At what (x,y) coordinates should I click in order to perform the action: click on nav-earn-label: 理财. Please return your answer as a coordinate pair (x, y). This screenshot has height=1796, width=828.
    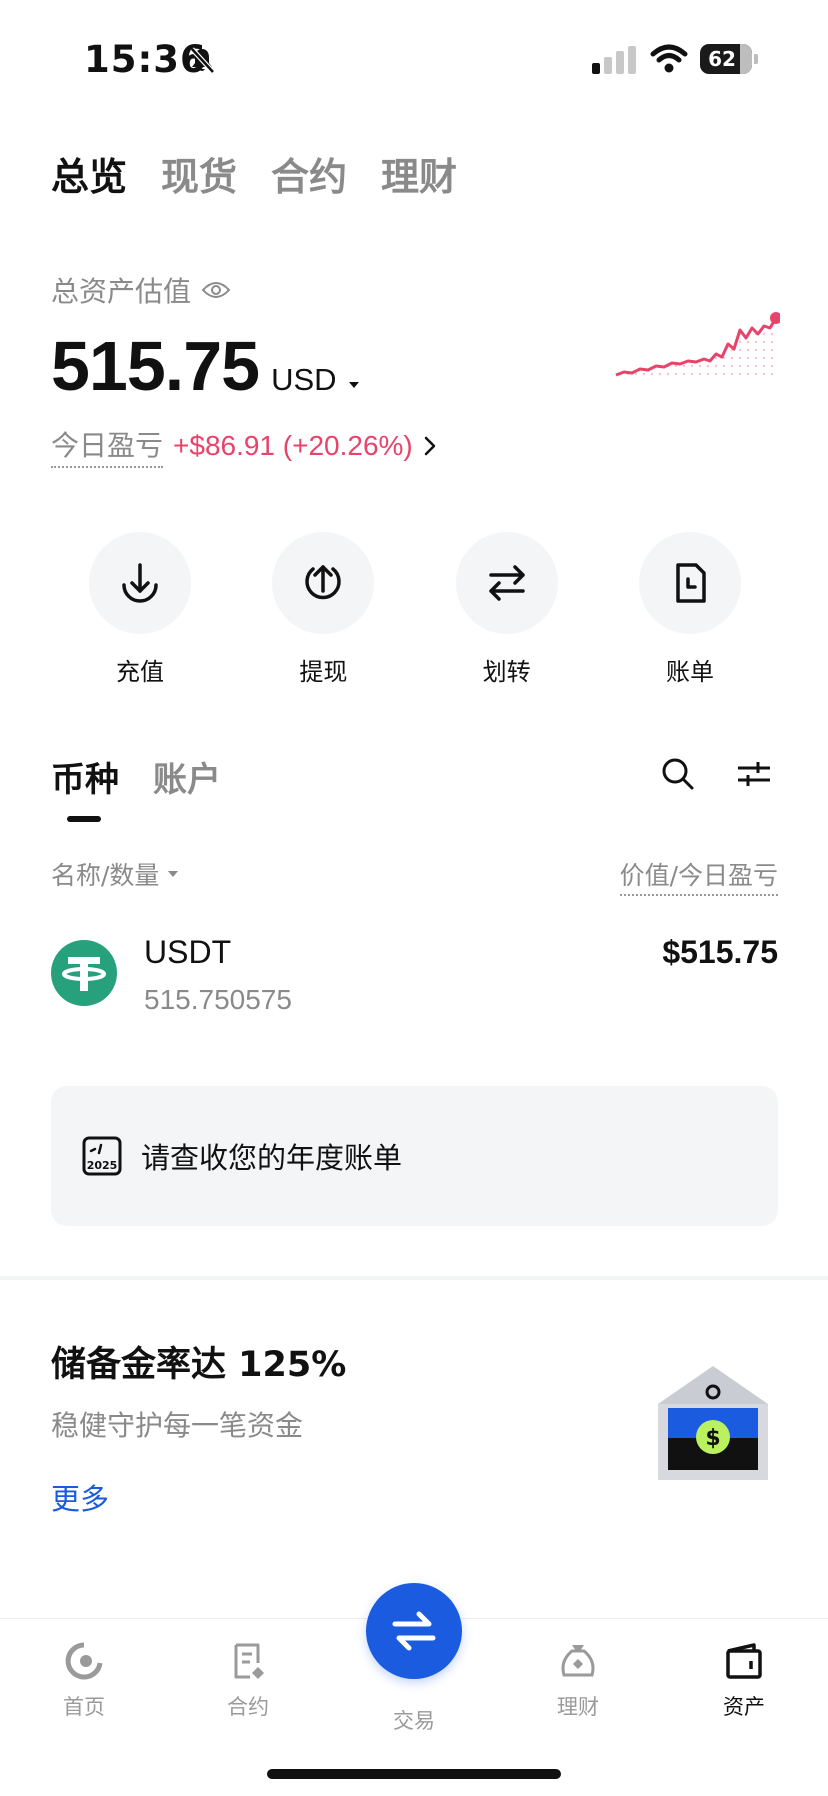
    Looking at the image, I should click on (578, 1707).